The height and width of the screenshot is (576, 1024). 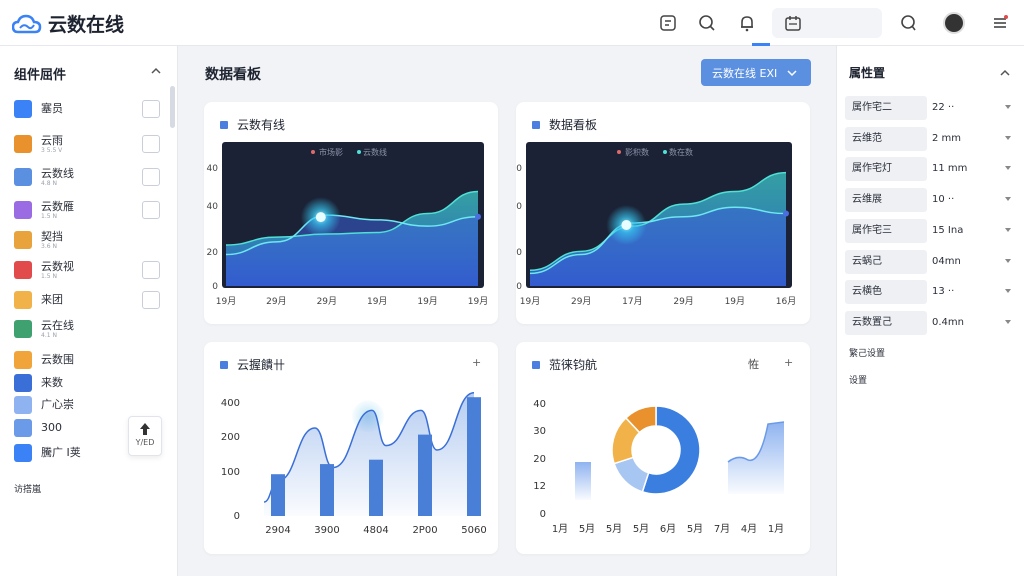 I want to click on property-value: 15 Ina, so click(x=947, y=231).